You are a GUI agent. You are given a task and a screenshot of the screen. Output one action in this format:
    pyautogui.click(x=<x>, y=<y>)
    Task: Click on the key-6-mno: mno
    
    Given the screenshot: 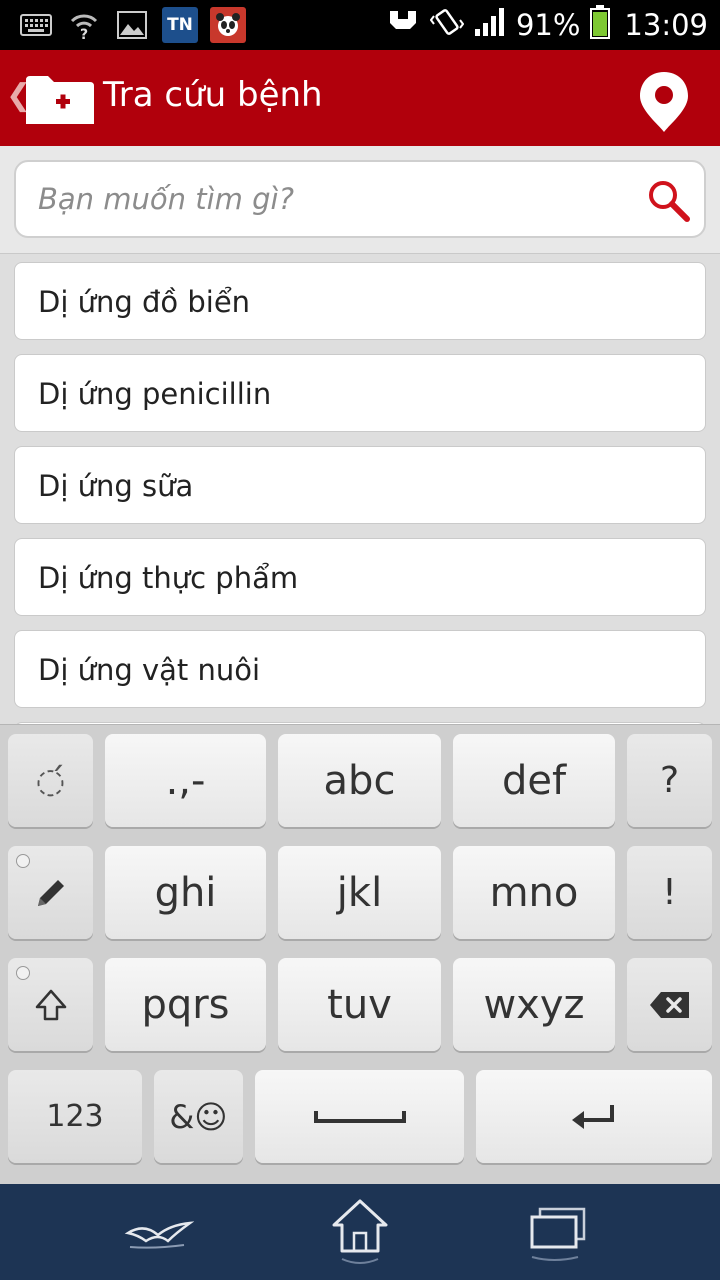 What is the action you would take?
    pyautogui.click(x=534, y=892)
    